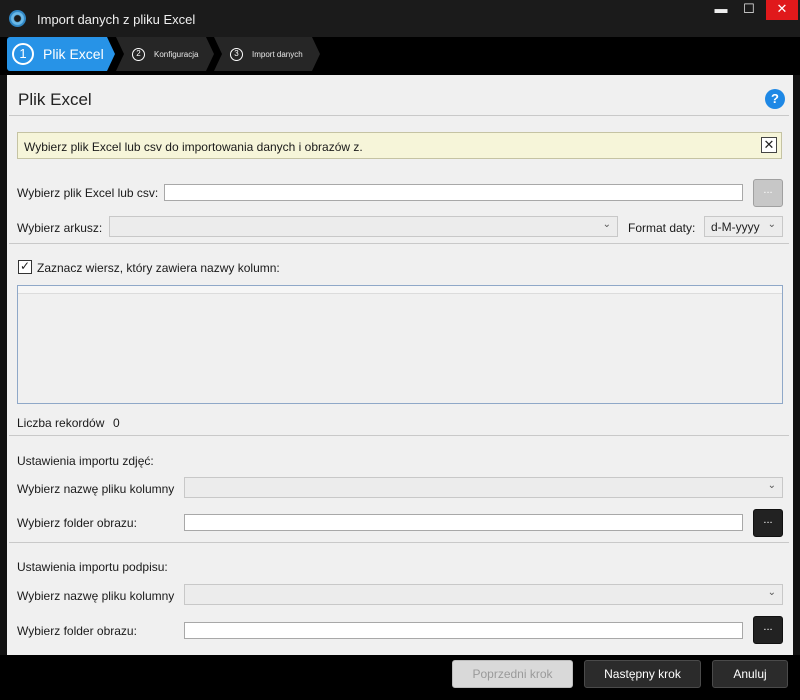 The width and height of the screenshot is (800, 700). I want to click on step-number: 2, so click(138, 54).